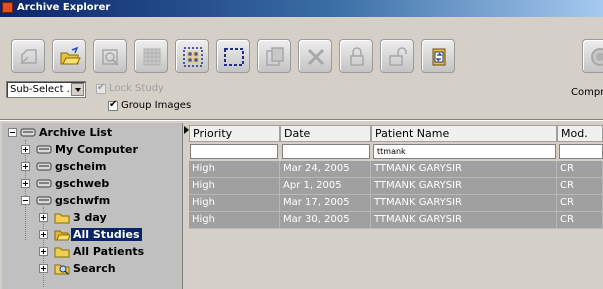  What do you see at coordinates (464, 151) in the screenshot?
I see `filter-patient-name-input: ttmank` at bounding box center [464, 151].